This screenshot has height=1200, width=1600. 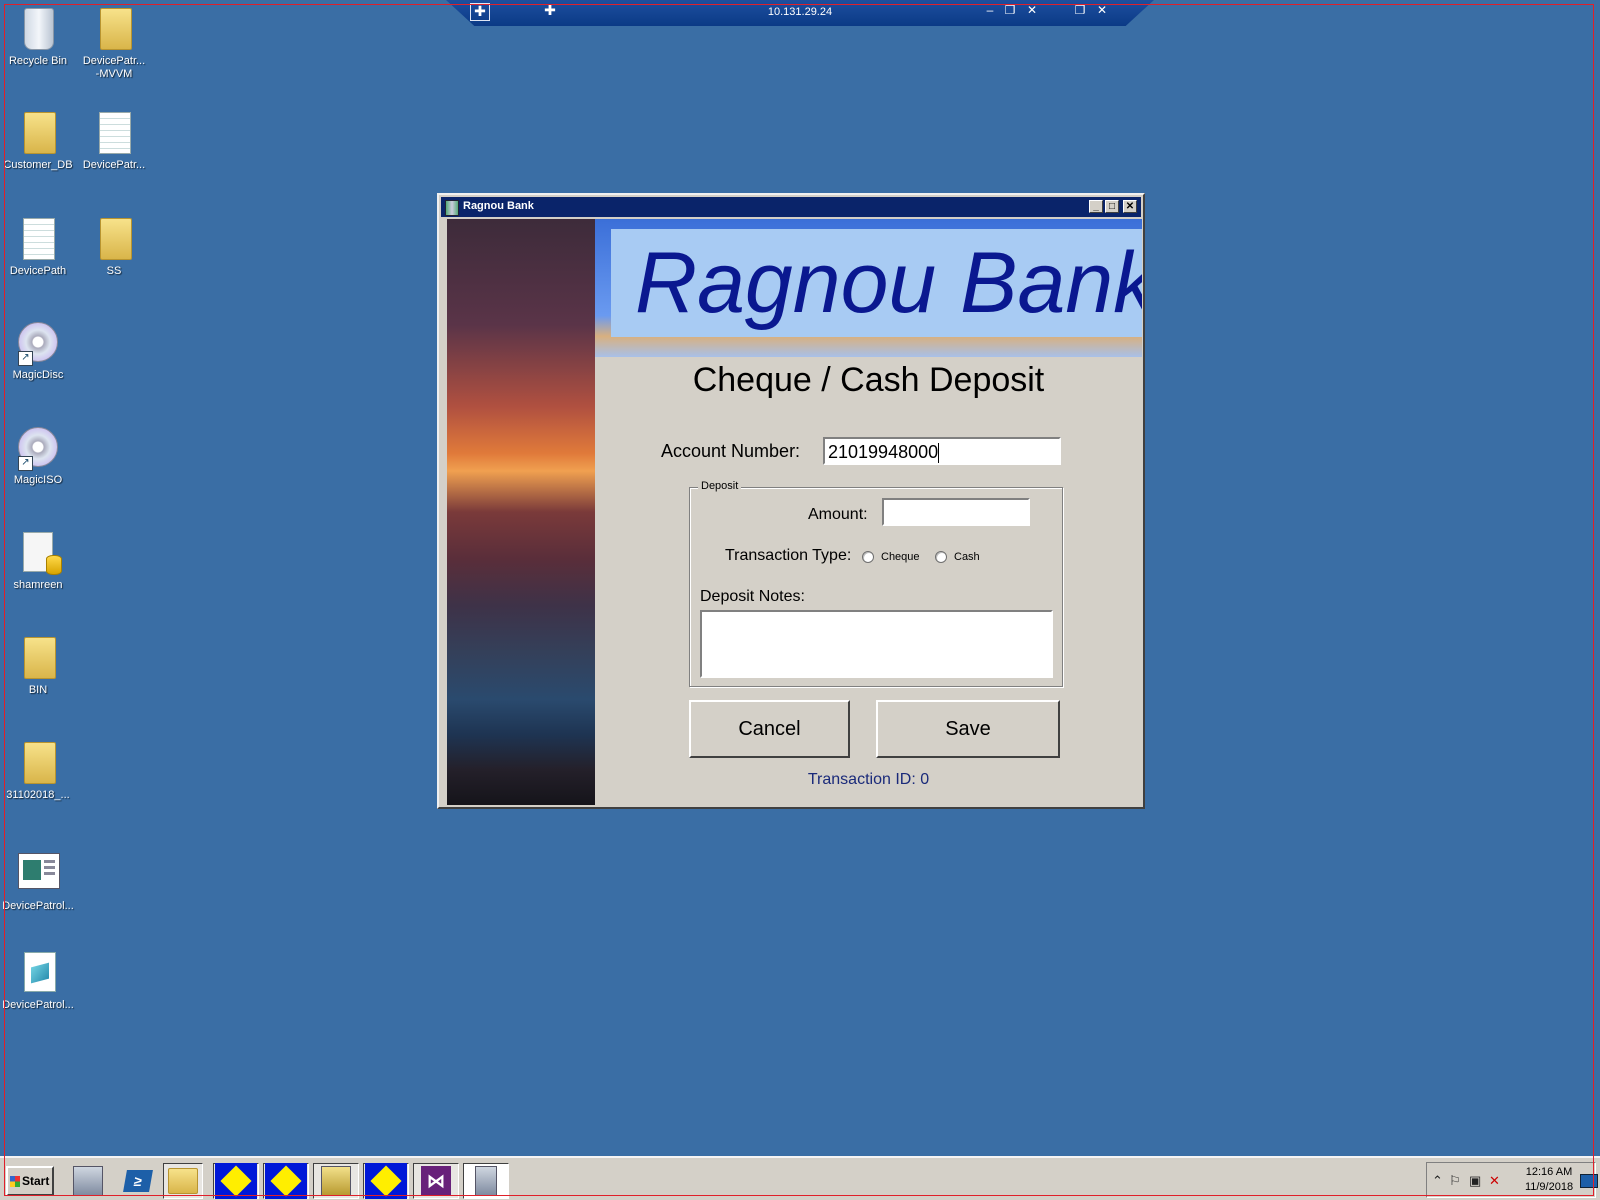 What do you see at coordinates (956, 512) in the screenshot?
I see `amount-field` at bounding box center [956, 512].